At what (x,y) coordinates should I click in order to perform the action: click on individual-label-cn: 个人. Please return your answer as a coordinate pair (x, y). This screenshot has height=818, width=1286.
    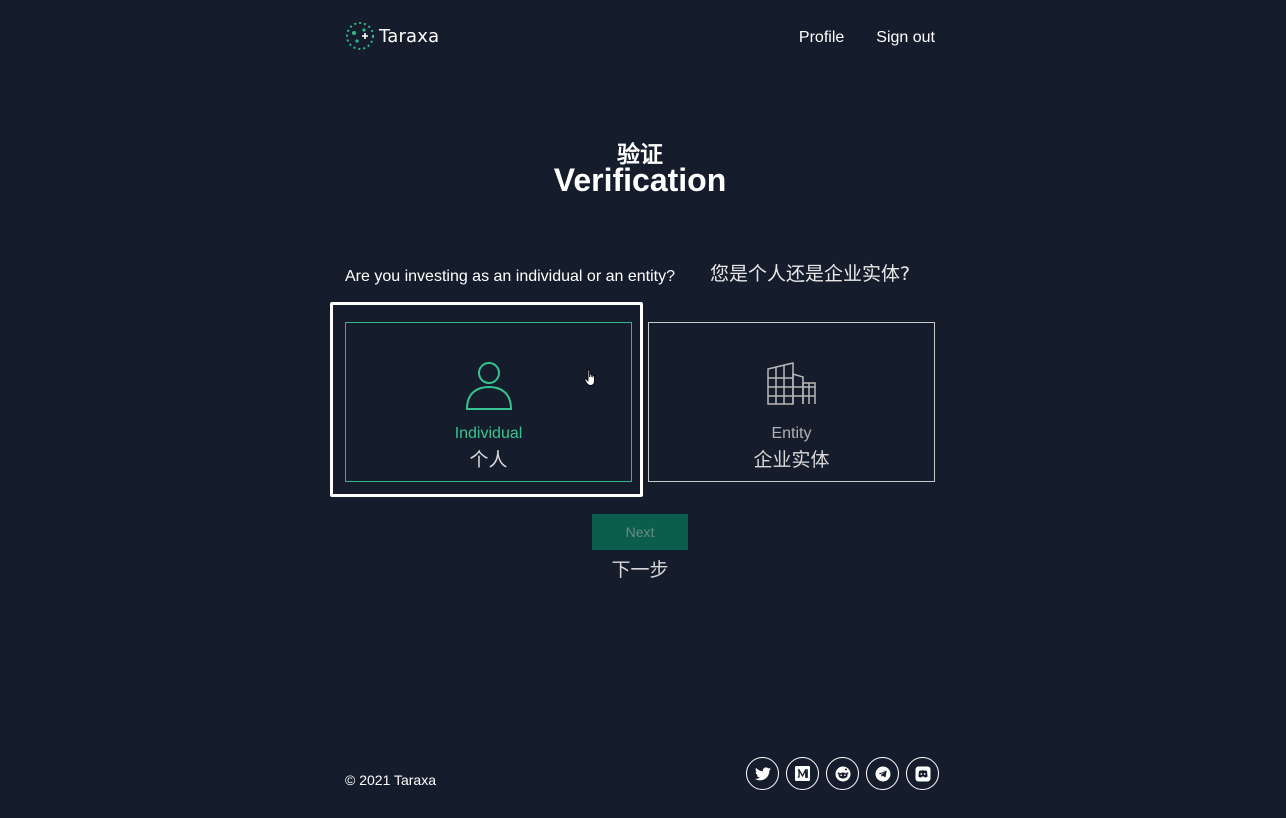
    Looking at the image, I should click on (488, 460).